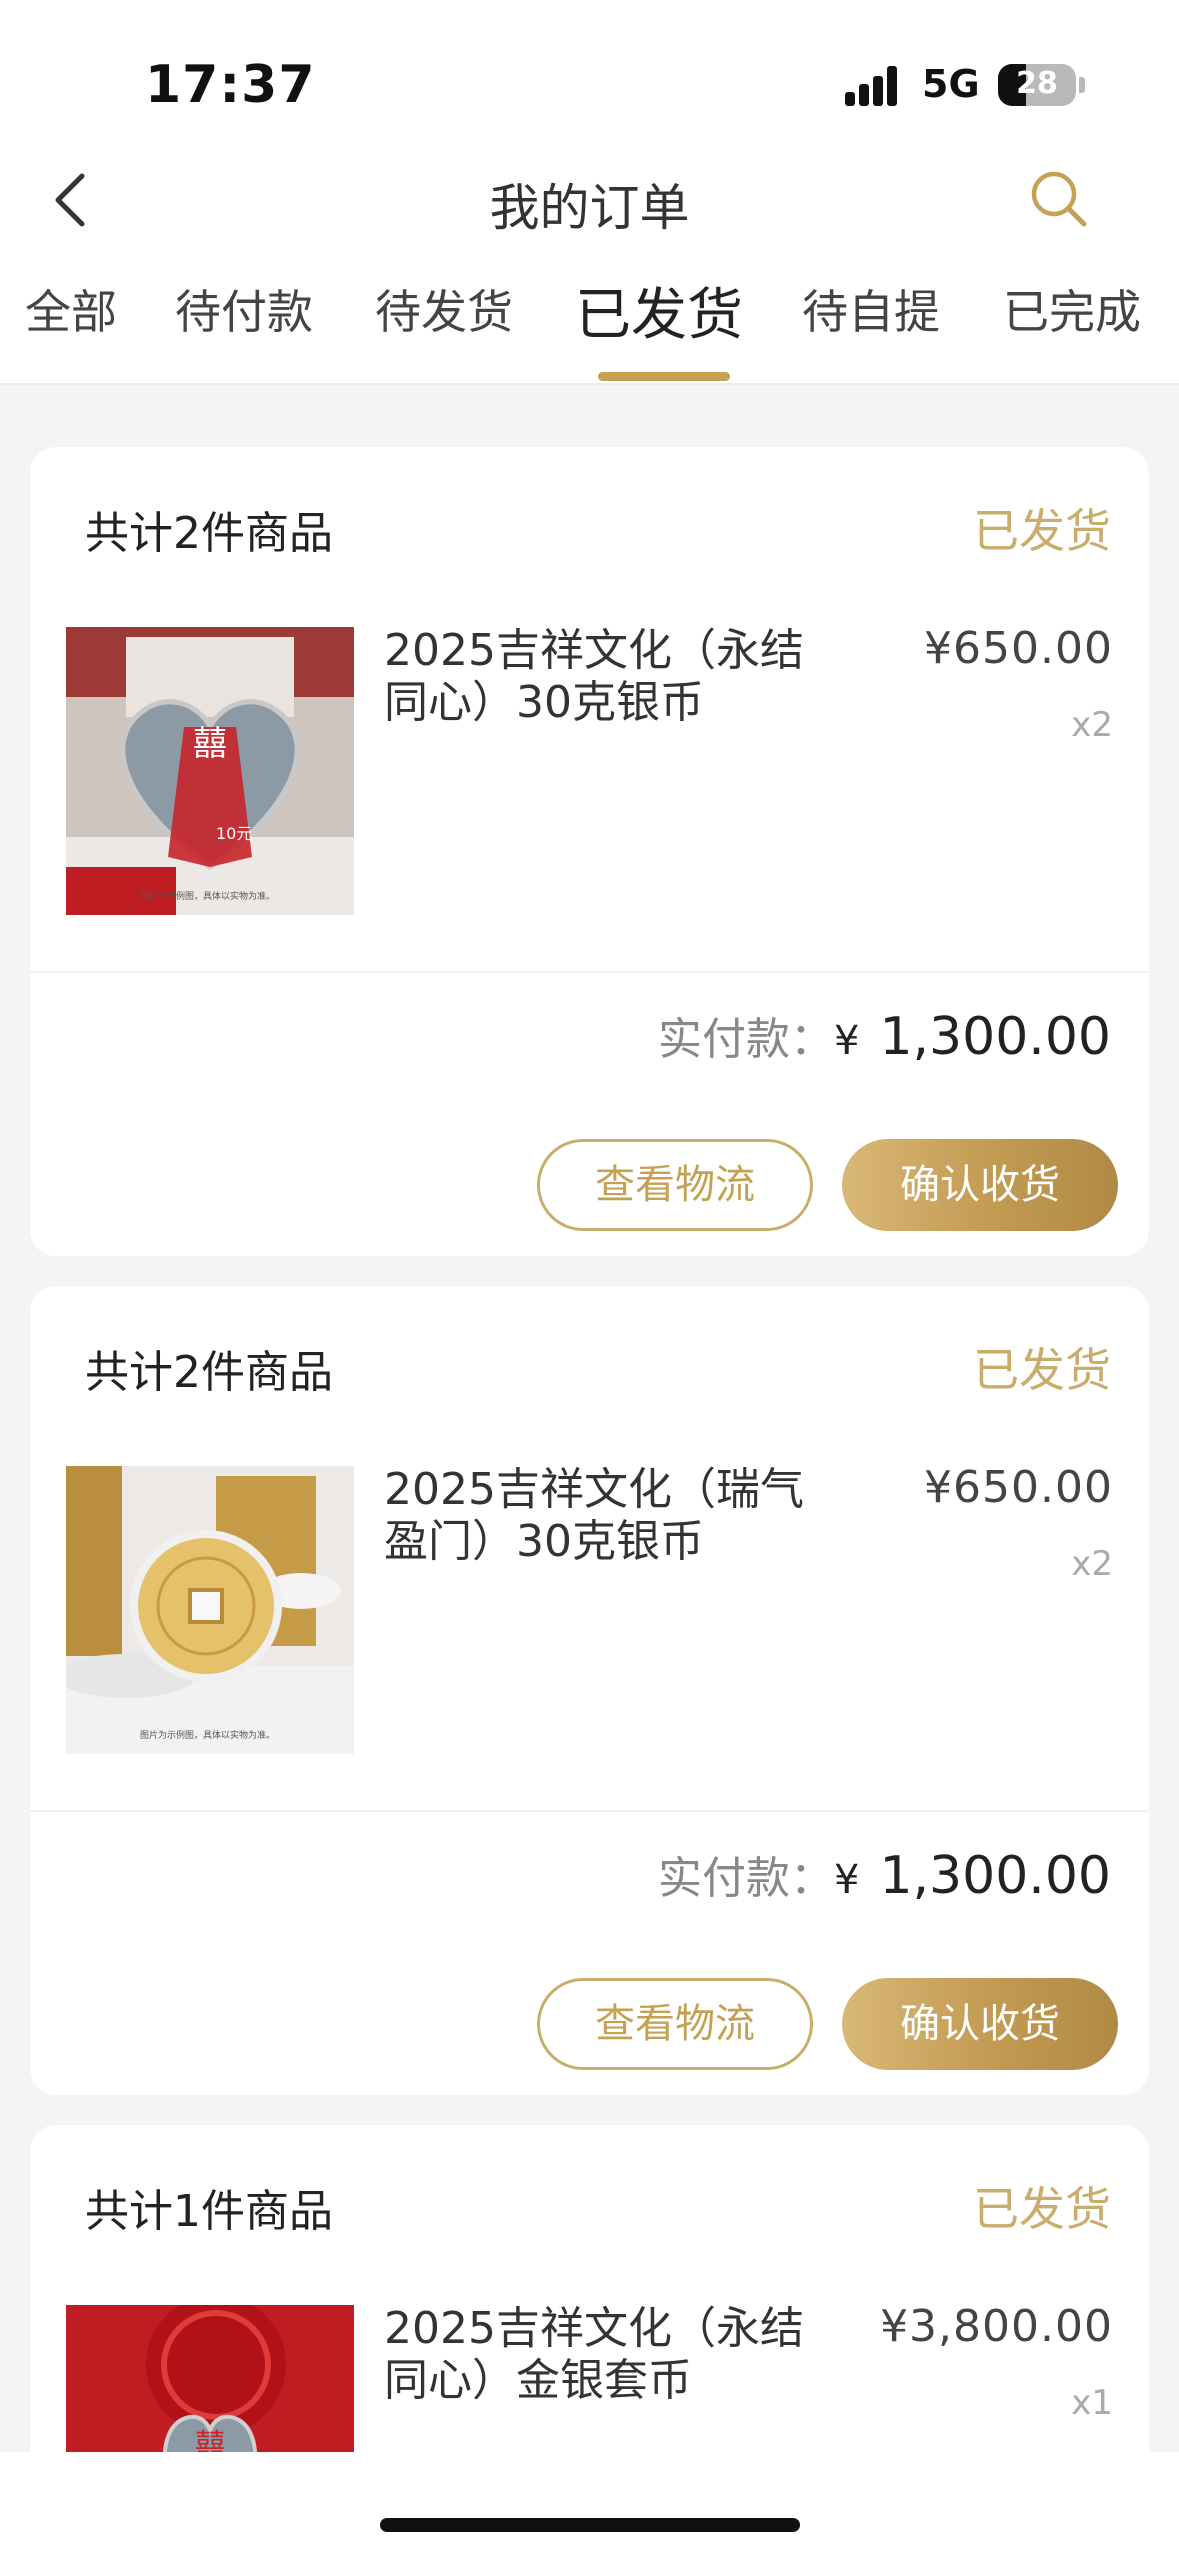 The height and width of the screenshot is (2556, 1179). What do you see at coordinates (444, 309) in the screenshot?
I see `tab-pending-shipment: 待发货` at bounding box center [444, 309].